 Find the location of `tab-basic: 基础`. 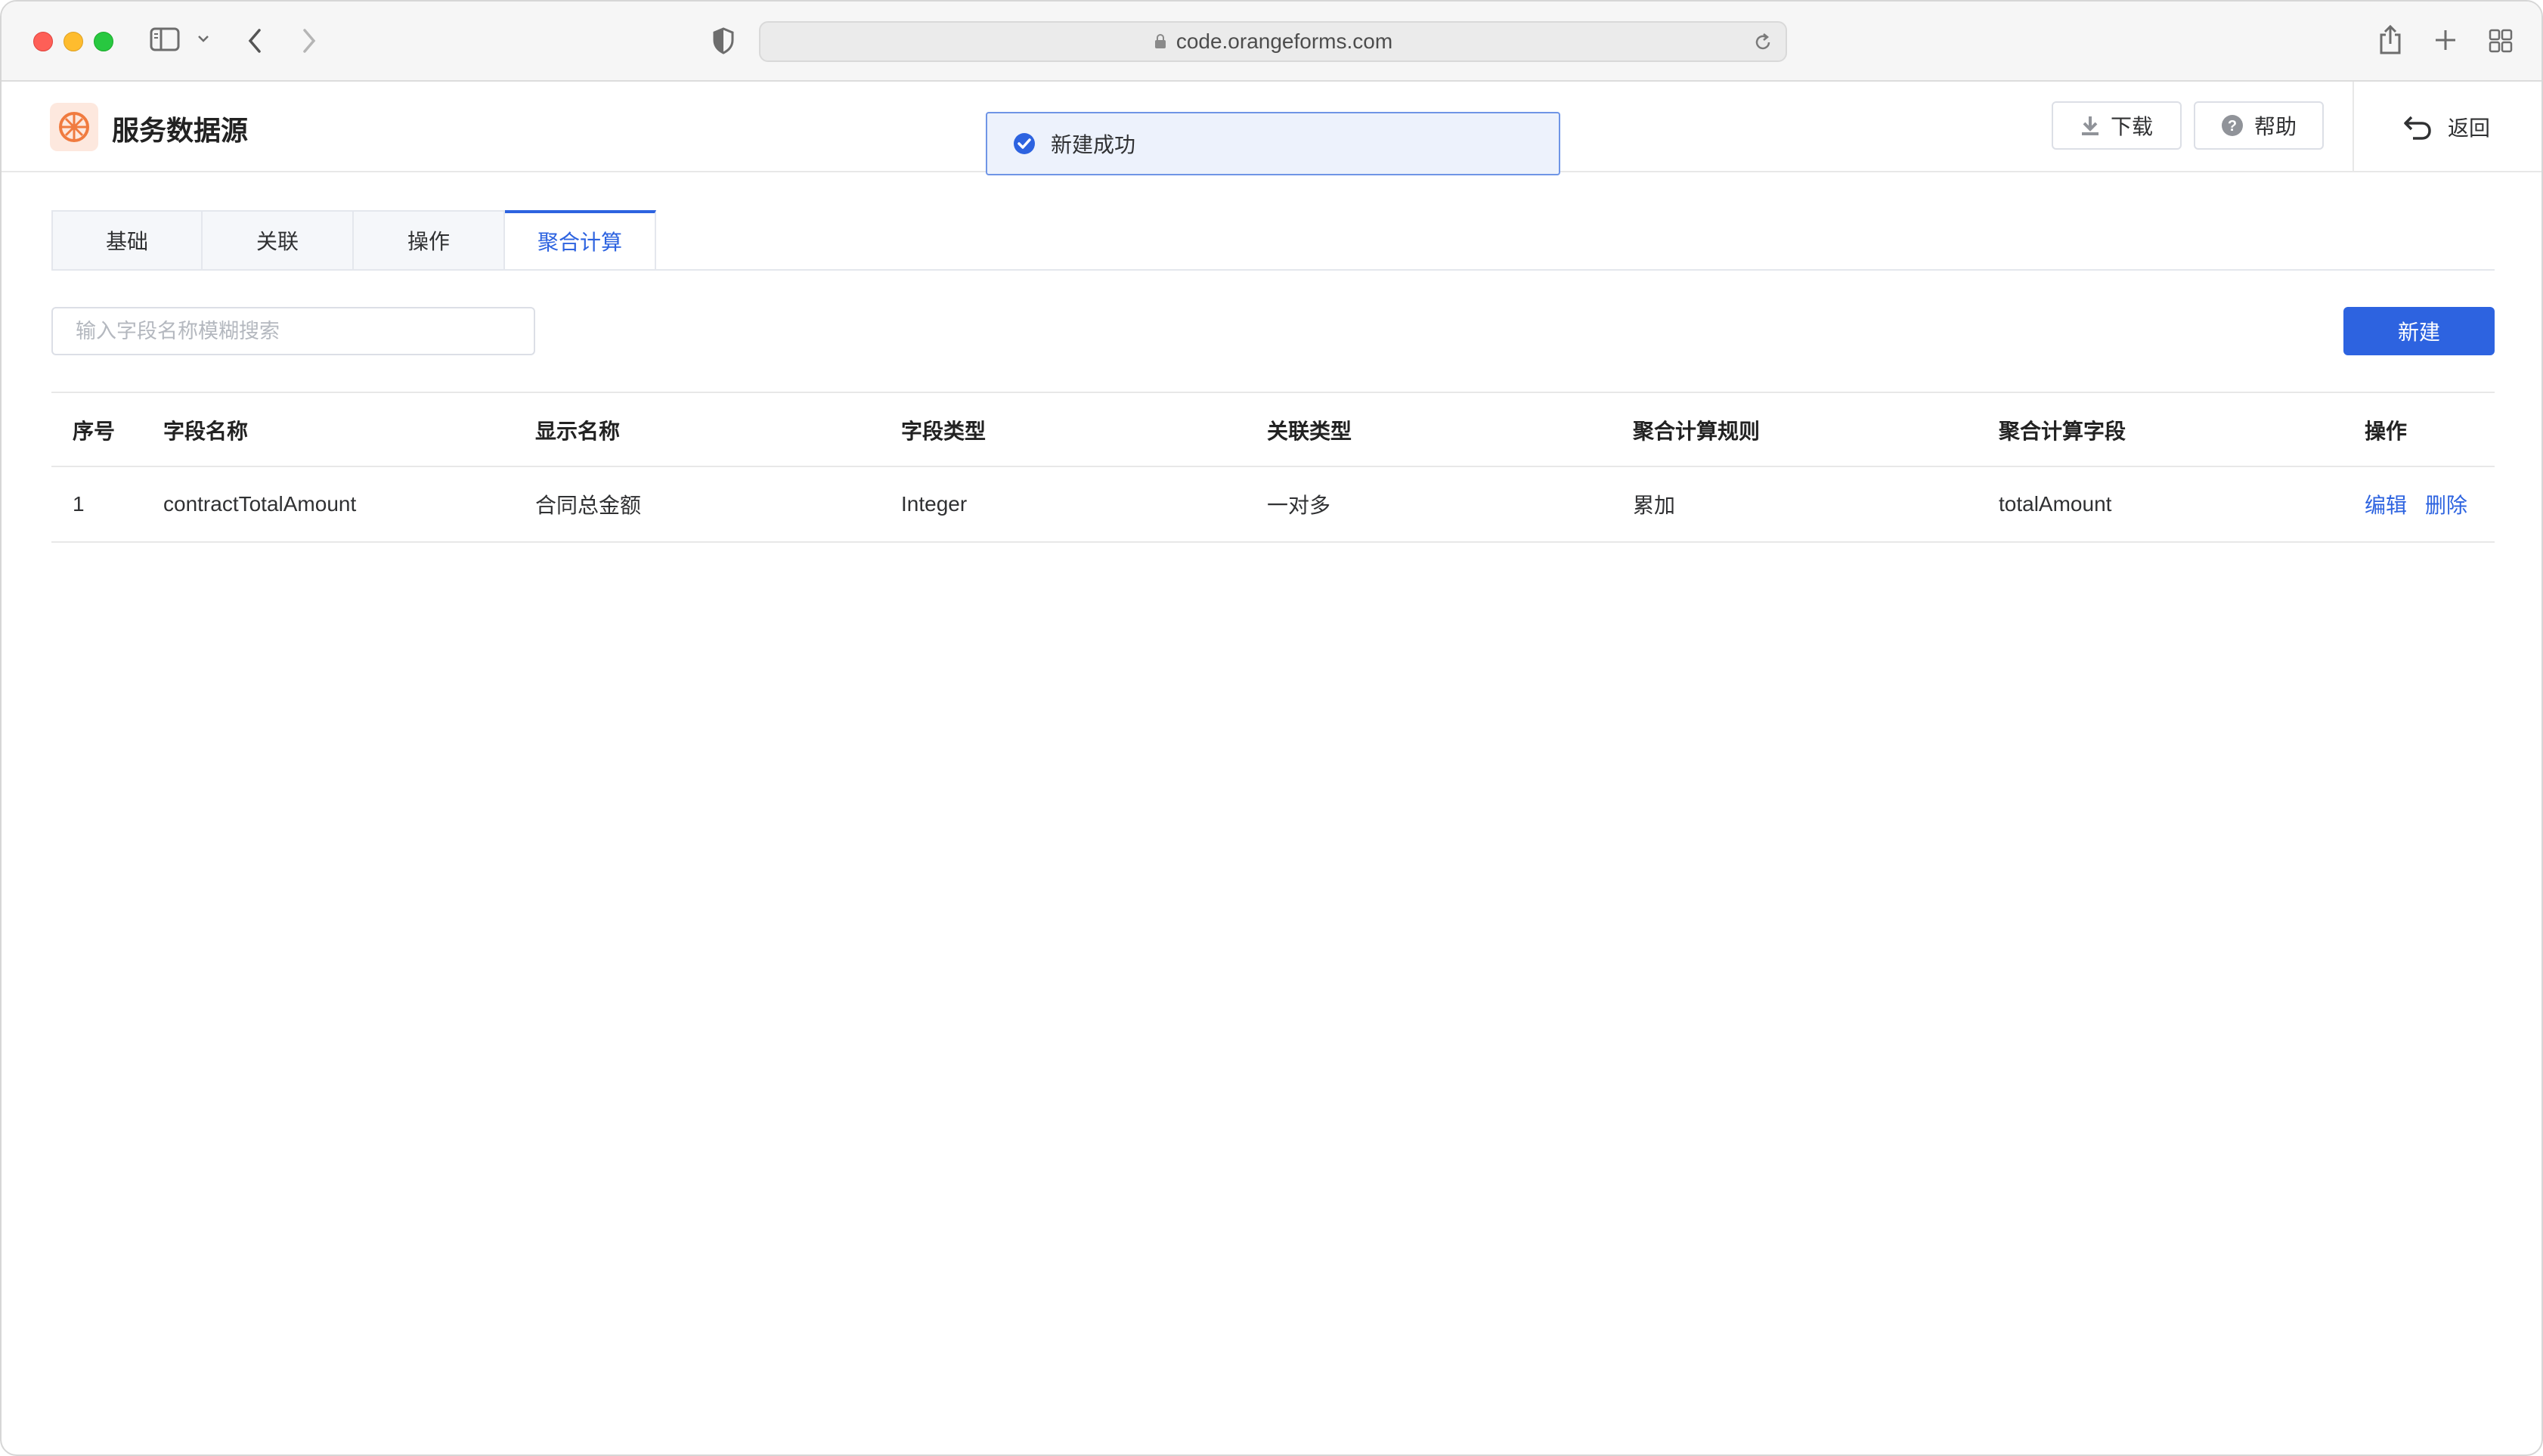

tab-basic: 基础 is located at coordinates (127, 240).